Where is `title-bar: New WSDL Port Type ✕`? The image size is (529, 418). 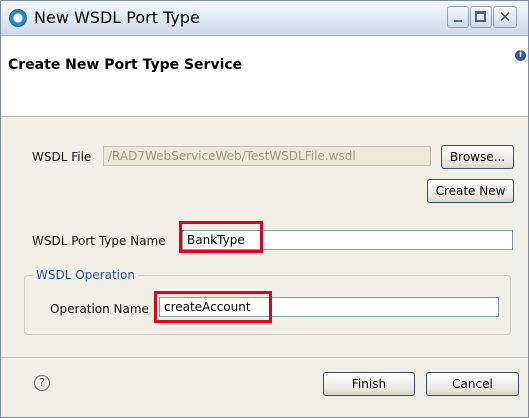 title-bar: New WSDL Port Type ✕ is located at coordinates (264, 18).